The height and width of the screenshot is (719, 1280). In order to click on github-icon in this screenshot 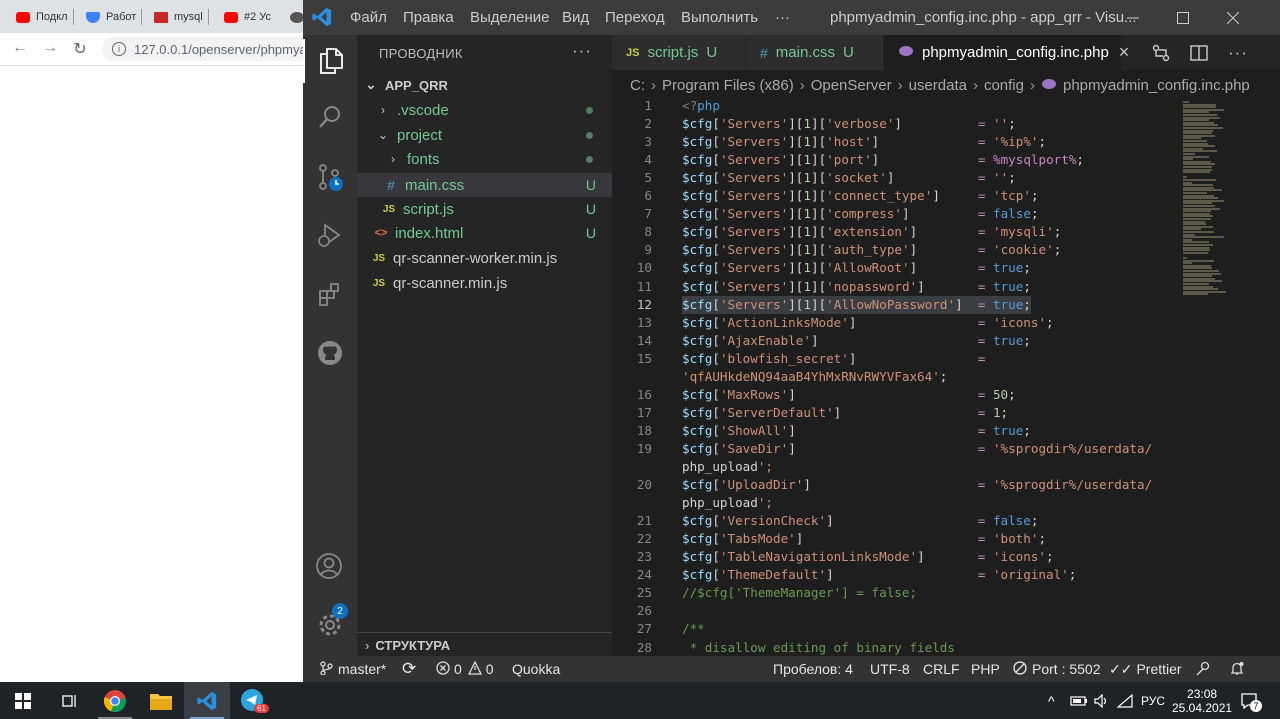, I will do `click(330, 353)`.